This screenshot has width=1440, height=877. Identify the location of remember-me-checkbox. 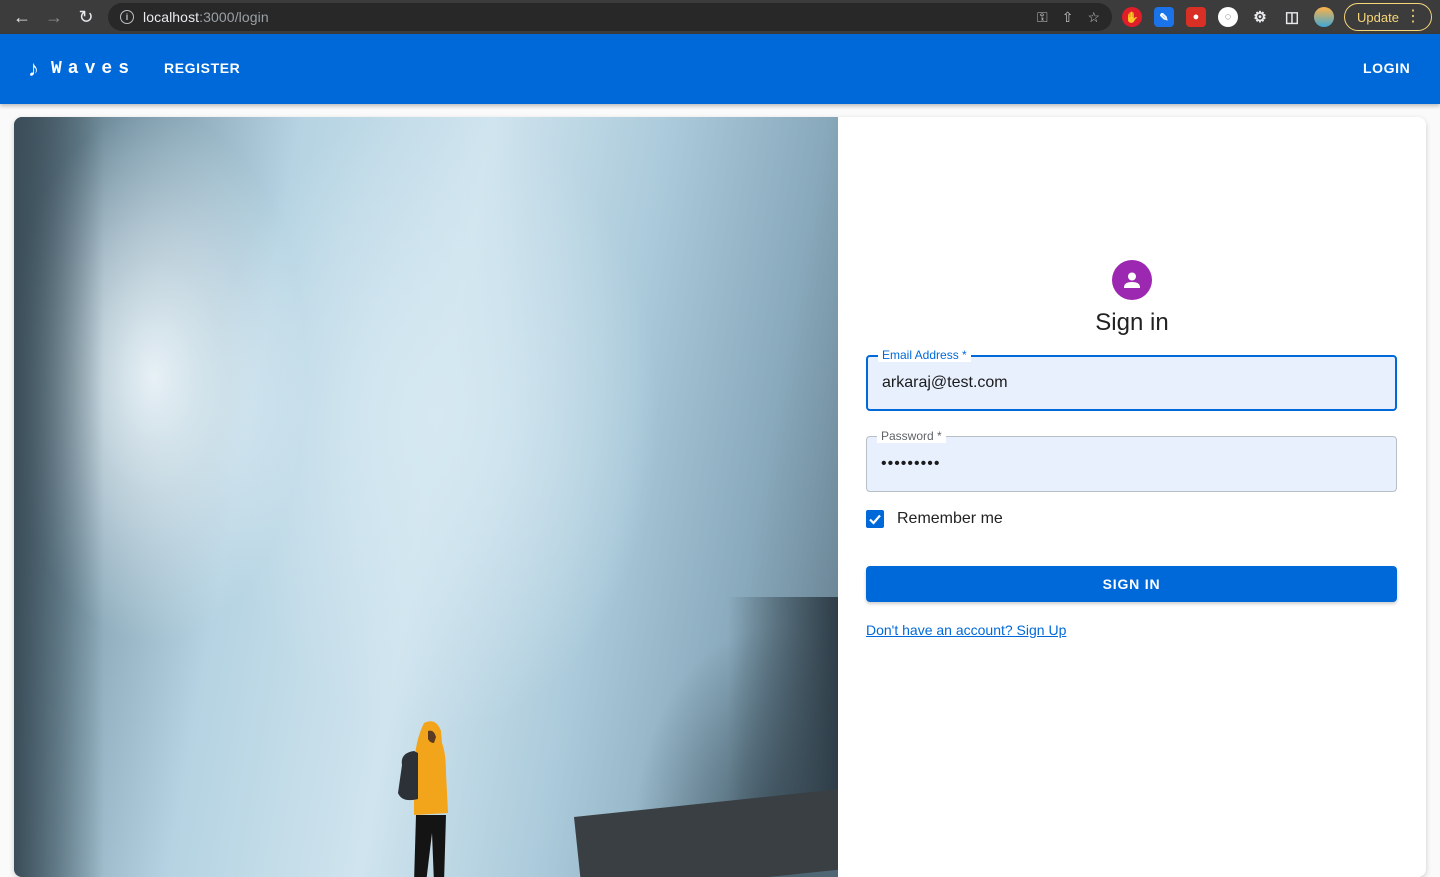
(875, 519).